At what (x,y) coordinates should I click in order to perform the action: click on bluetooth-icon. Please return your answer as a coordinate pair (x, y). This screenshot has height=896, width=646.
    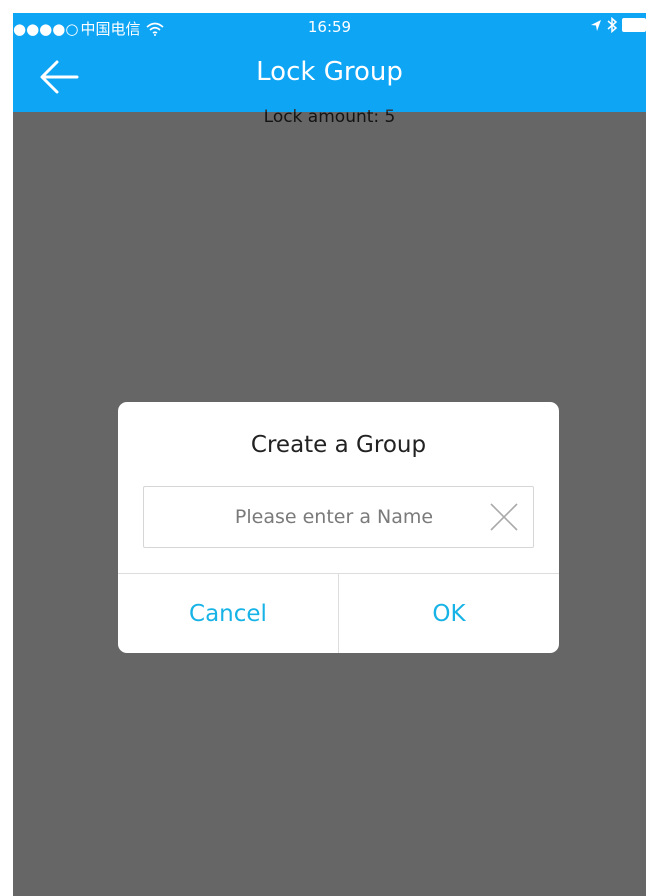
    Looking at the image, I should click on (612, 25).